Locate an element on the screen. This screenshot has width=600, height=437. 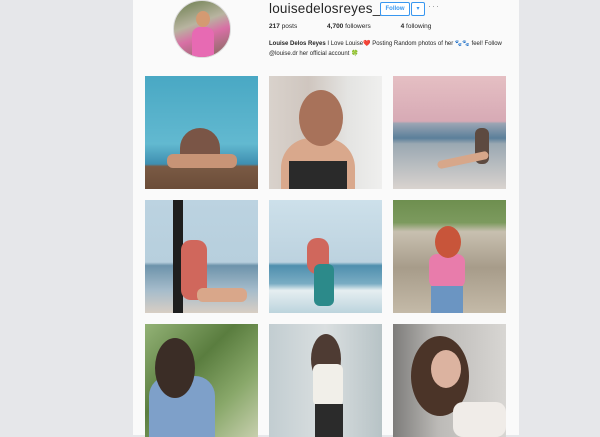
profile-username: louisedelosreyes_ is located at coordinates (325, 8).